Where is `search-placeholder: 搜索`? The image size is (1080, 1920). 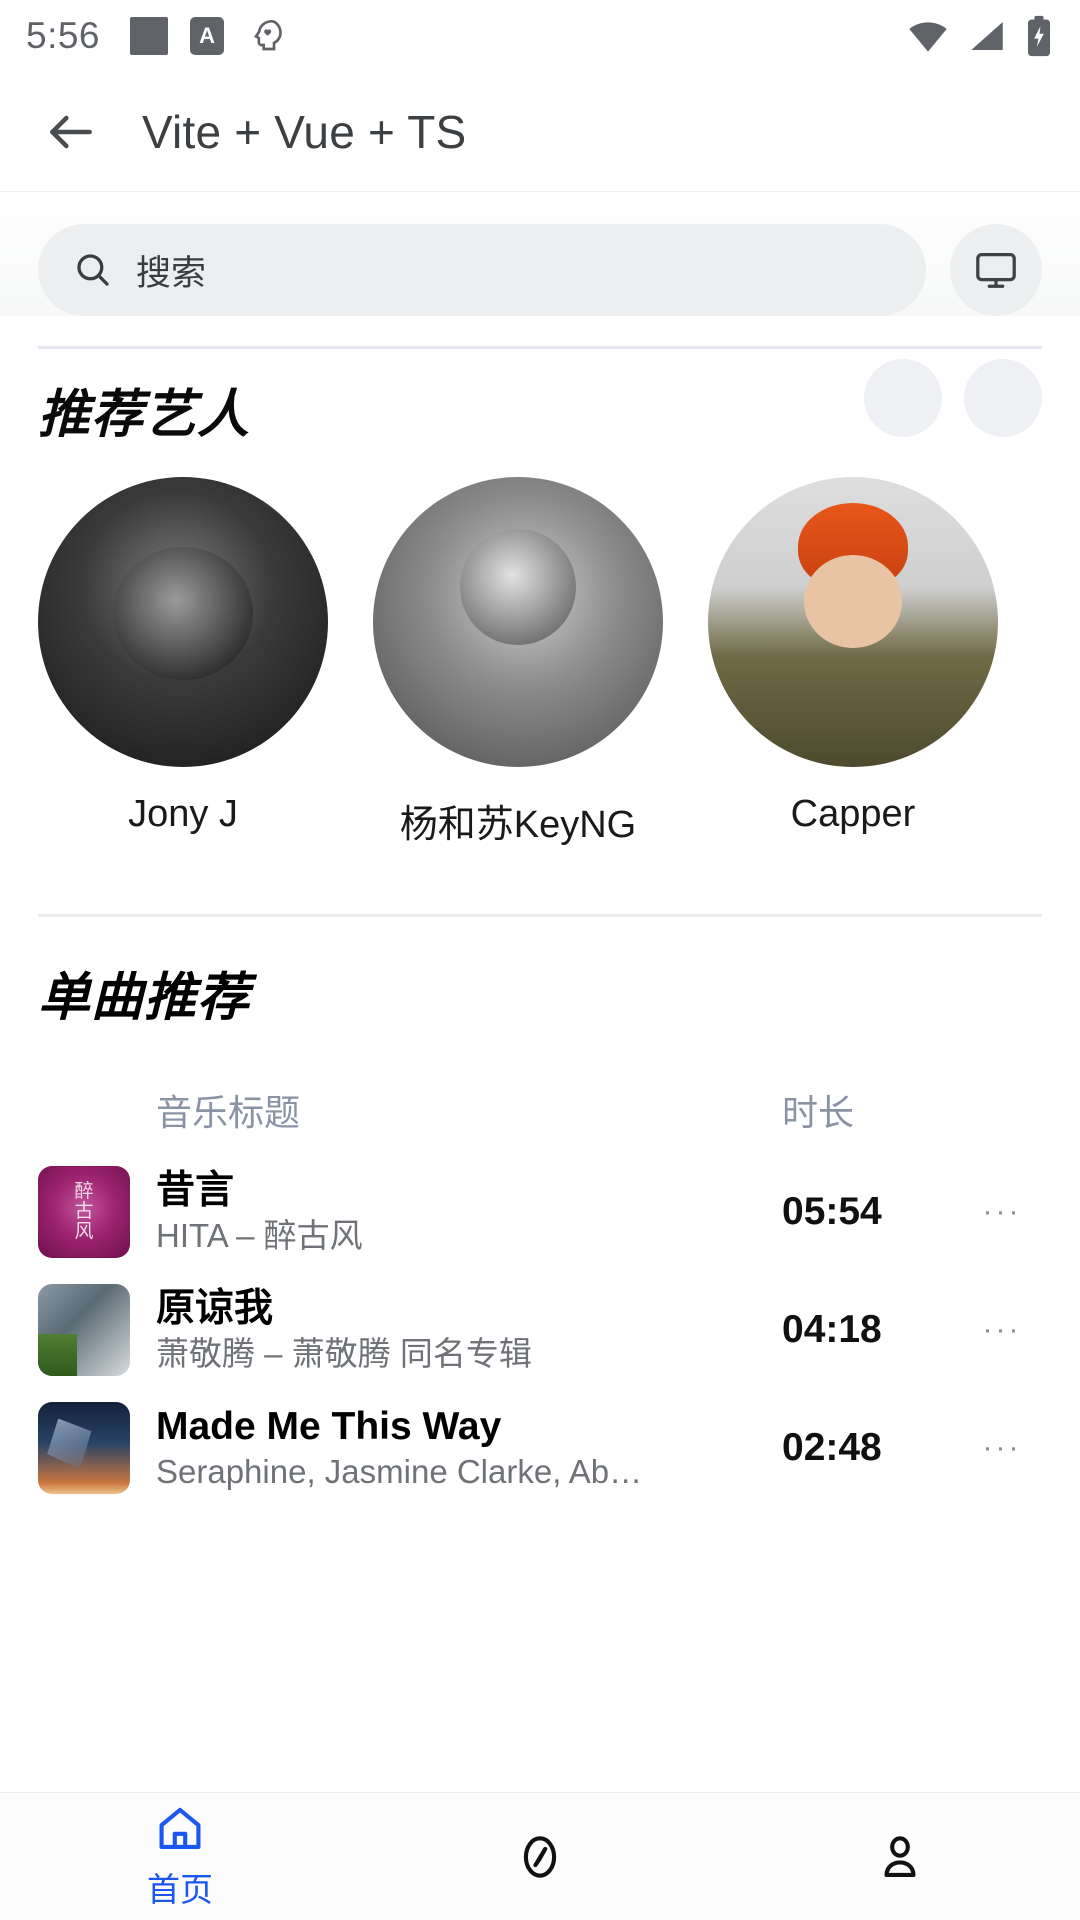 search-placeholder: 搜索 is located at coordinates (171, 273).